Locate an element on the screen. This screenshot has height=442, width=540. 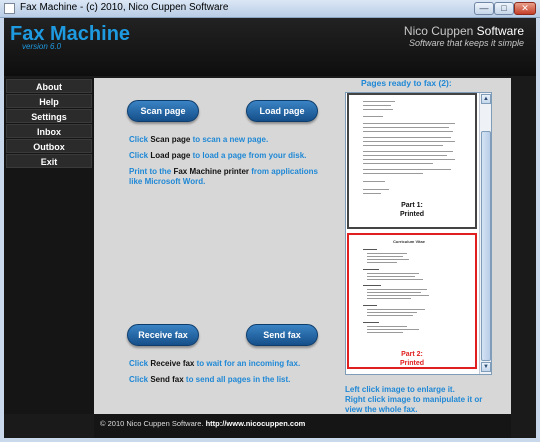
brand-name: Nico Cuppen Software is located at coordinates (464, 31).